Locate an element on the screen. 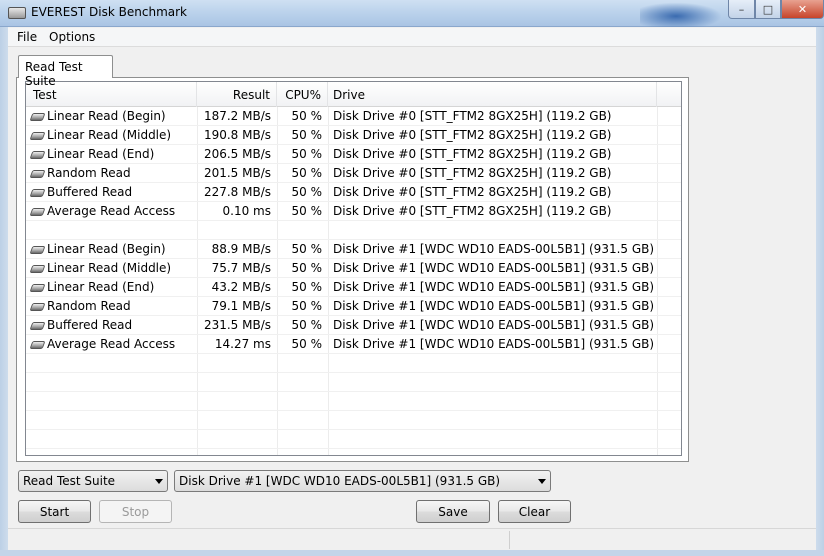 The width and height of the screenshot is (824, 556). close-button: ✕ is located at coordinates (802, 9).